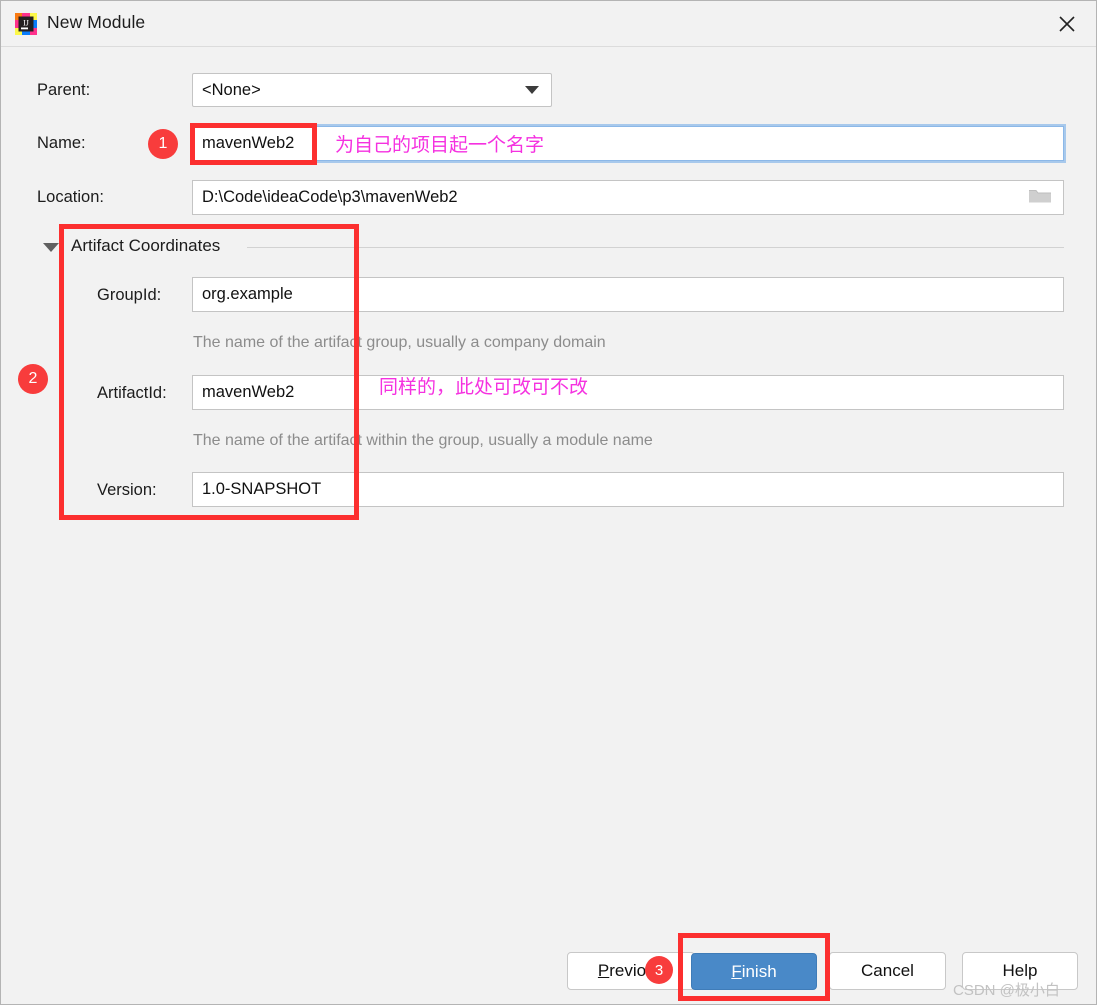 Image resolution: width=1097 pixels, height=1005 pixels. I want to click on window-title: New Module, so click(96, 22).